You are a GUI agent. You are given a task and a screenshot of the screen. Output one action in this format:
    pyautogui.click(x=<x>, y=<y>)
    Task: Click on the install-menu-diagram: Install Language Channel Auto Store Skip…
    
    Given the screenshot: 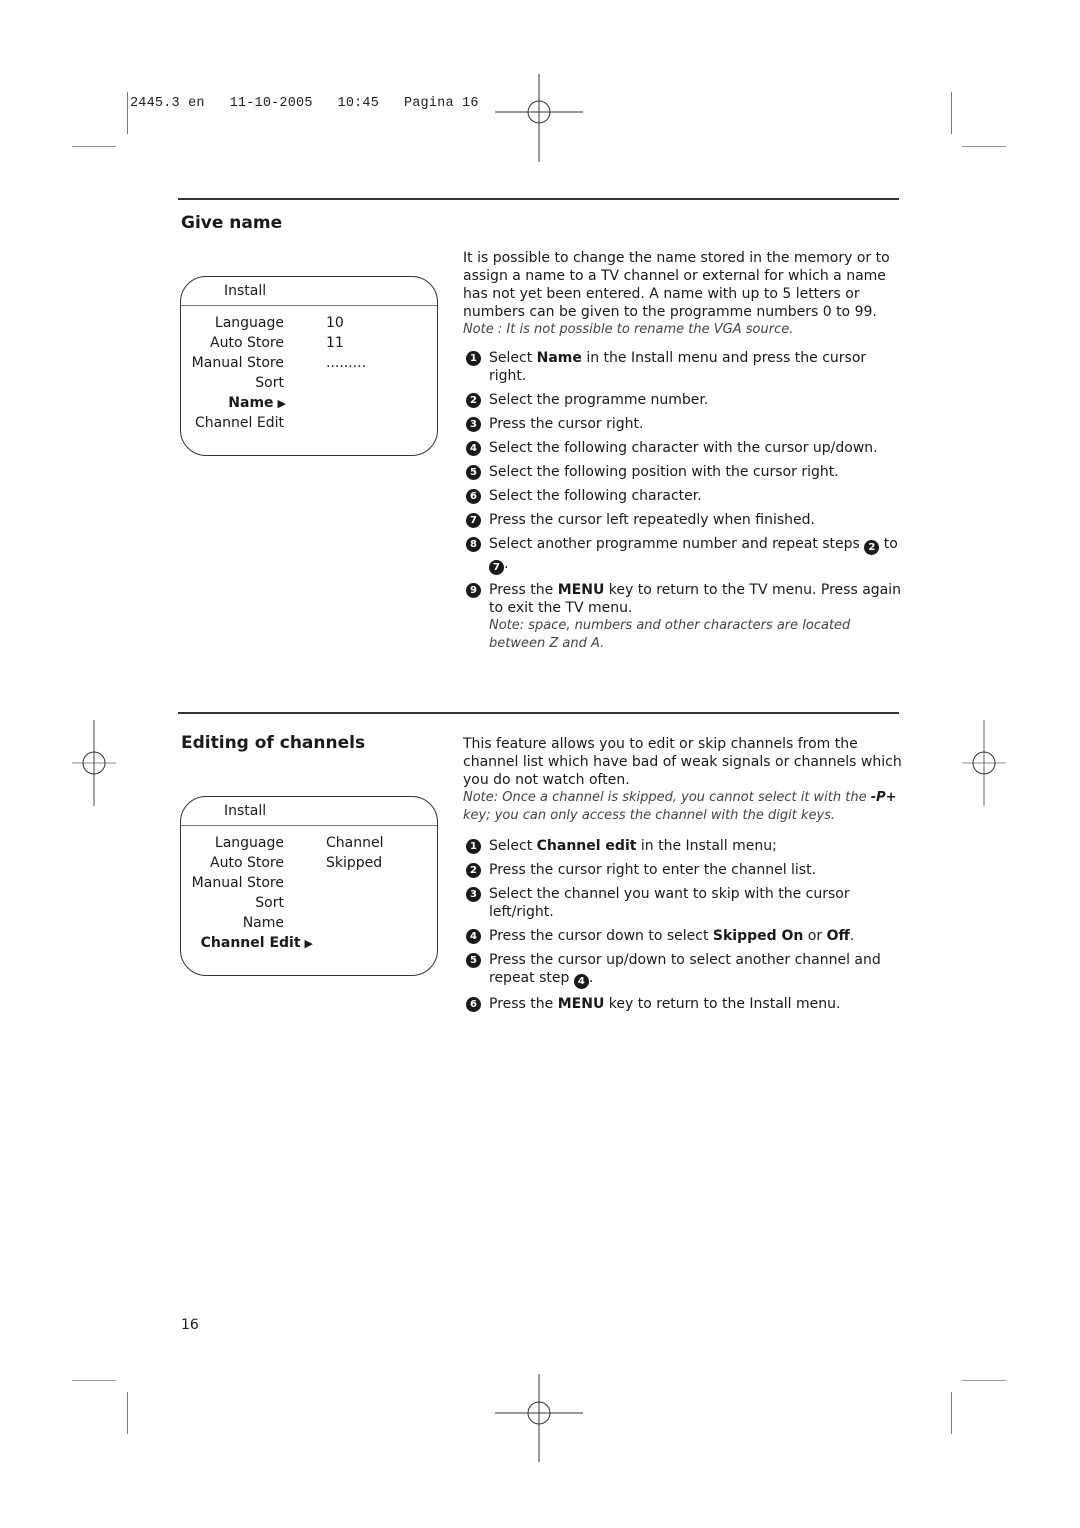 What is the action you would take?
    pyautogui.click(x=309, y=886)
    